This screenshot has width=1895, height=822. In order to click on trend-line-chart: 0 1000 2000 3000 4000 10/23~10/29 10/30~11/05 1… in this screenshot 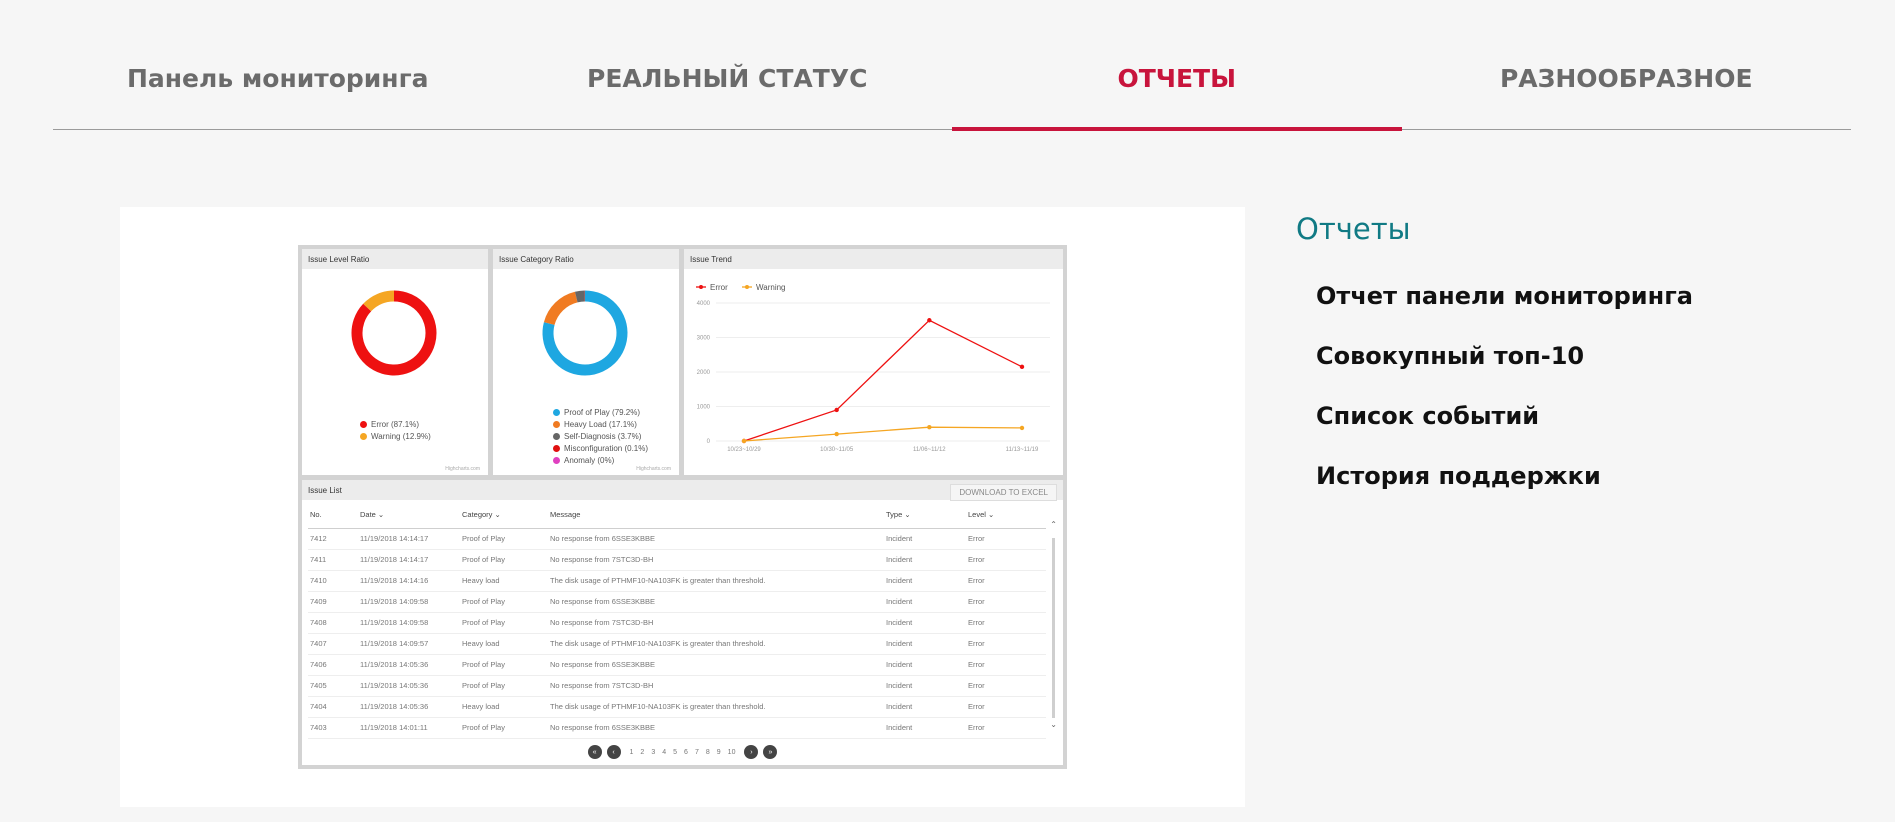, I will do `click(873, 368)`.